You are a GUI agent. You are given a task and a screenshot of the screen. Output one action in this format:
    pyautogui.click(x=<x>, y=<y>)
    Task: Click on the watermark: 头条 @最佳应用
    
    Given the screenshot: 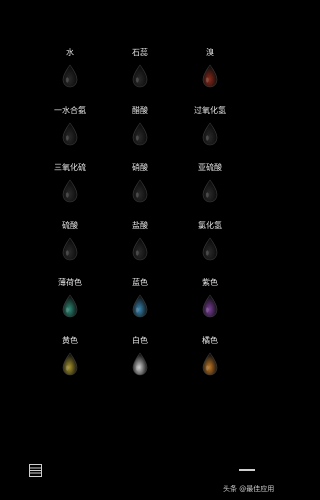 What is the action you would take?
    pyautogui.click(x=249, y=489)
    